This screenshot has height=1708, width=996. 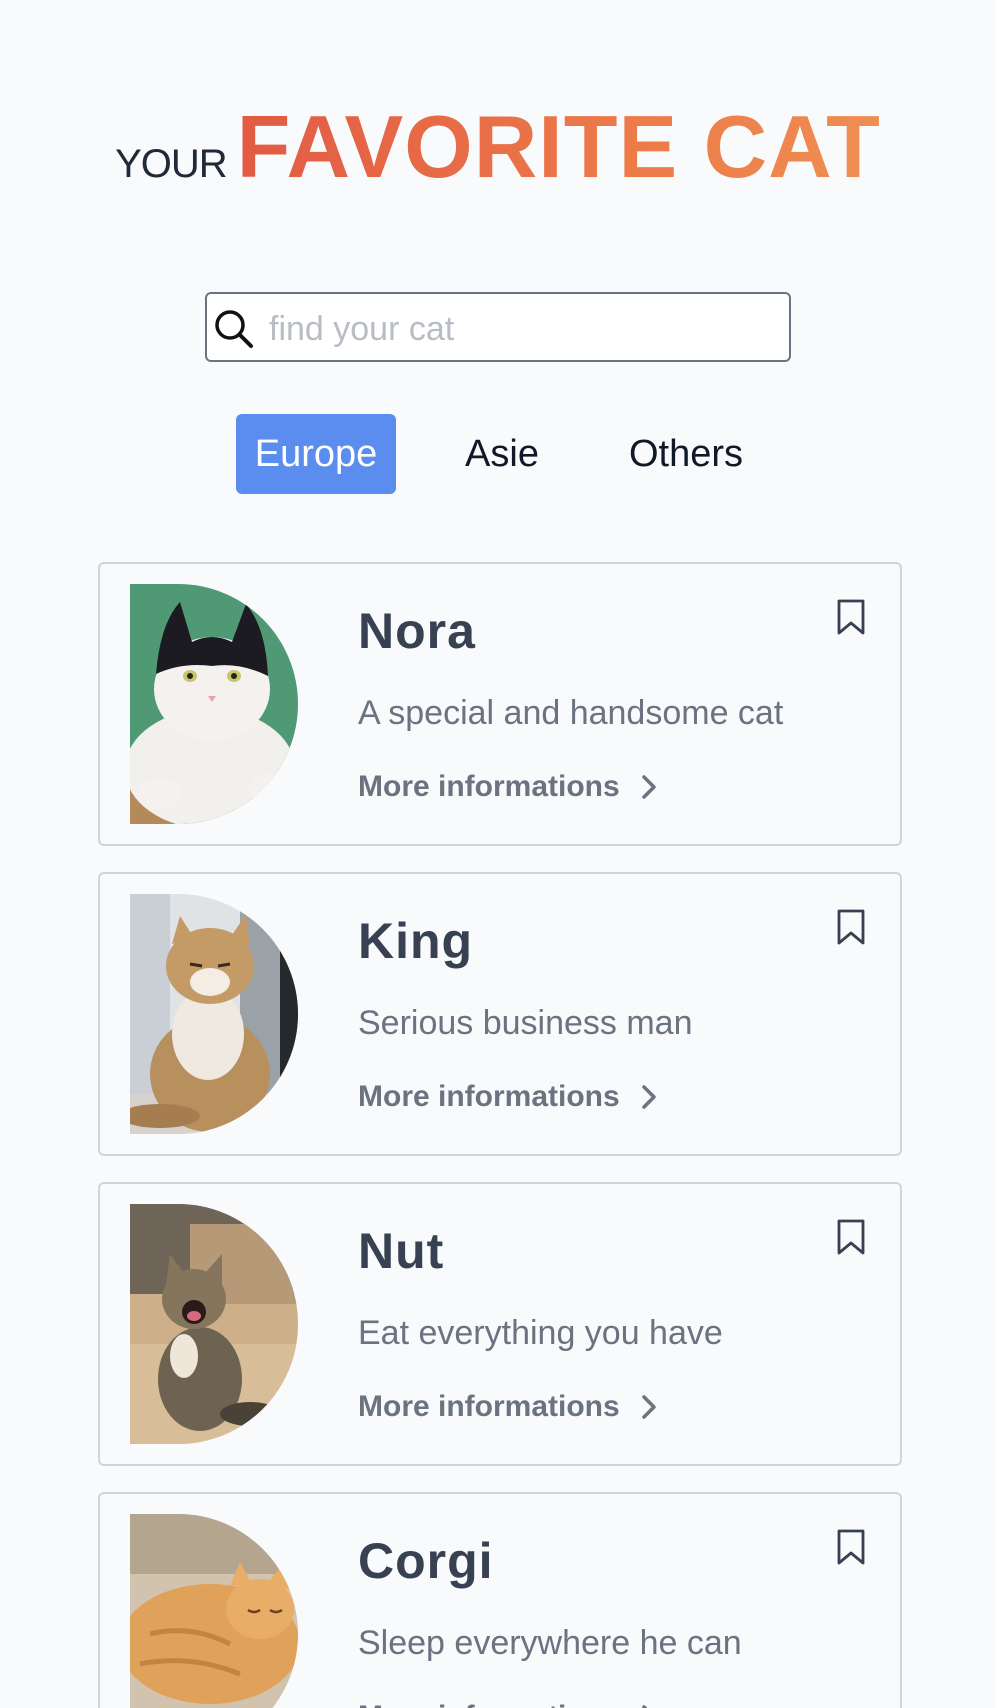 What do you see at coordinates (571, 713) in the screenshot?
I see `cat-description: A special and handsome cat` at bounding box center [571, 713].